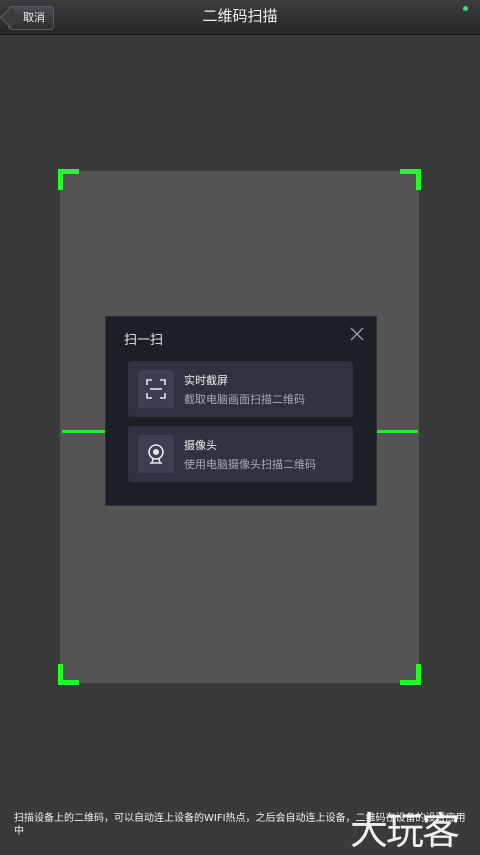 Image resolution: width=480 pixels, height=855 pixels. I want to click on viewfinder-corner-top-left, so click(68, 179).